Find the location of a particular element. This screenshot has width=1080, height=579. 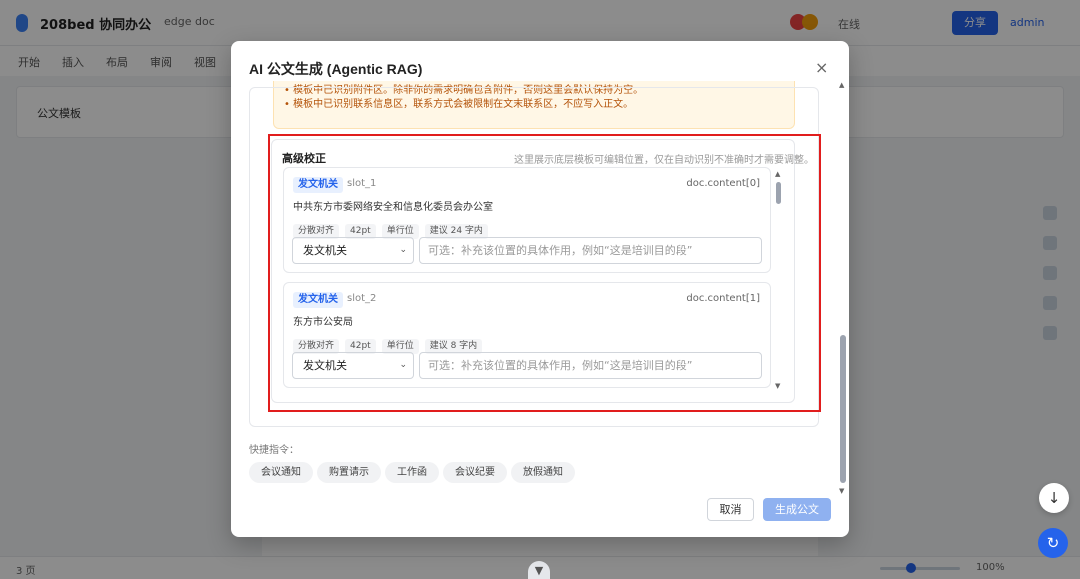

dialog-scroll-thumb is located at coordinates (843, 409).